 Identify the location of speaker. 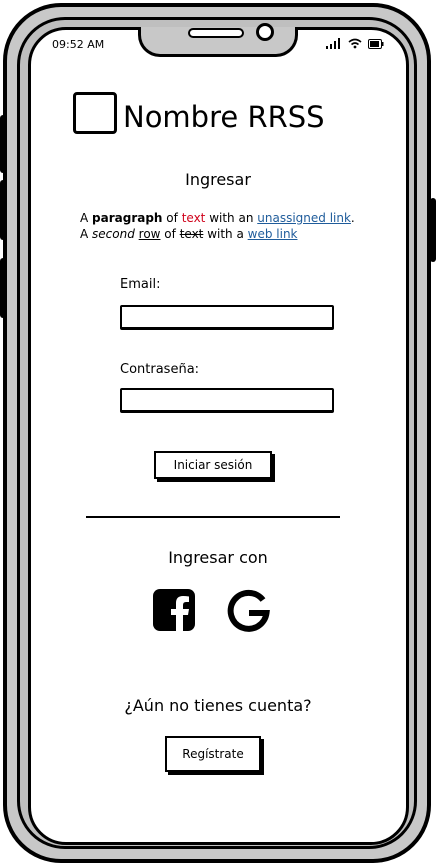
(216, 33).